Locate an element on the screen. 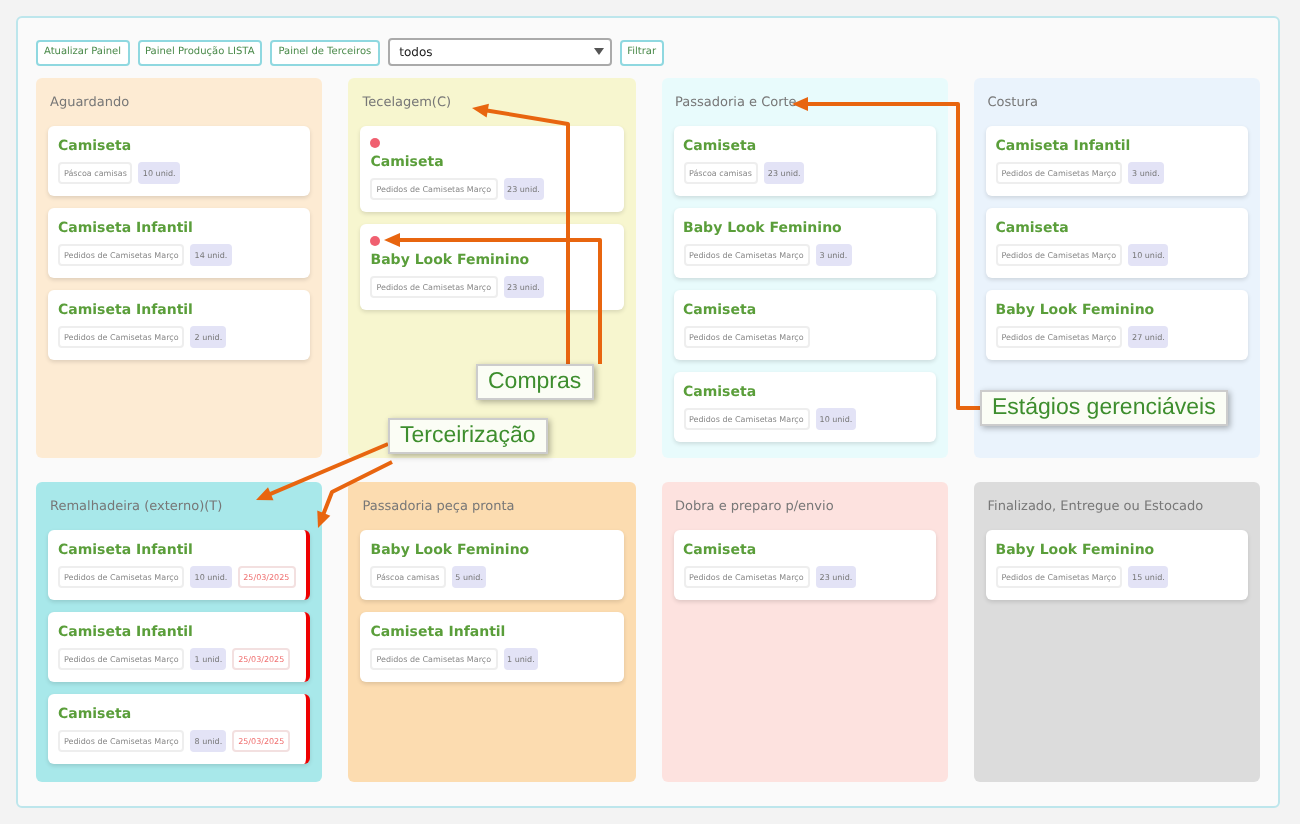  annotation-callout: Estágios gerenciáveis is located at coordinates (1104, 408).